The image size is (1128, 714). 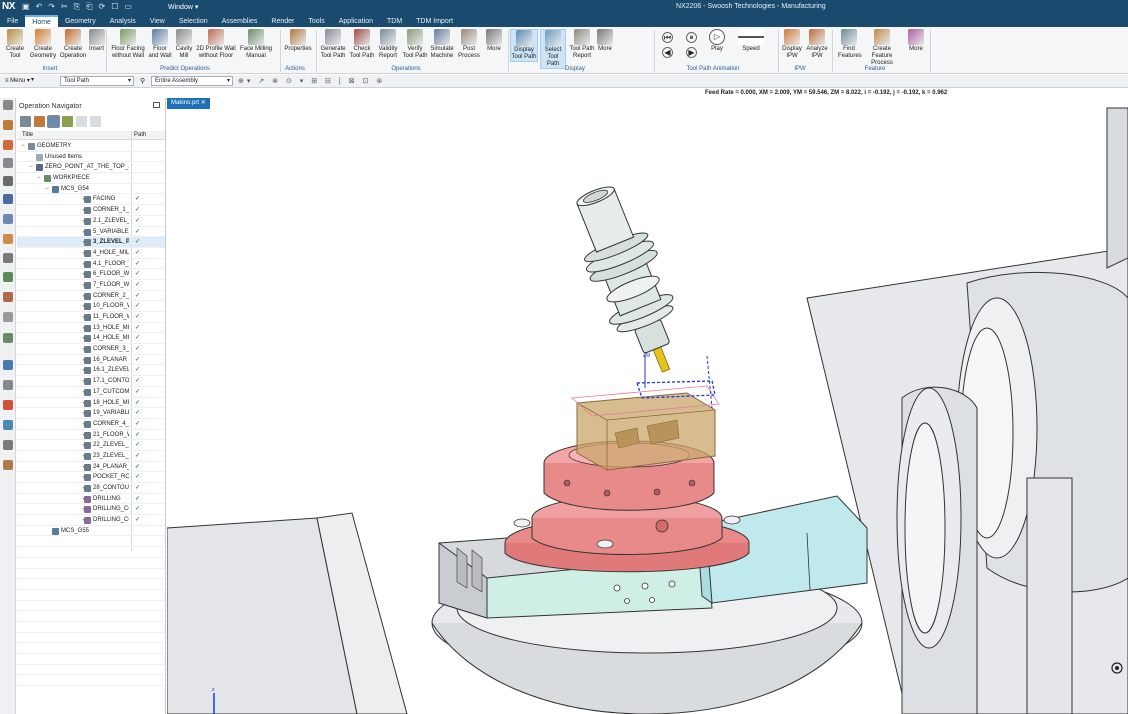 I want to click on analysis-icon, so click(x=8, y=425).